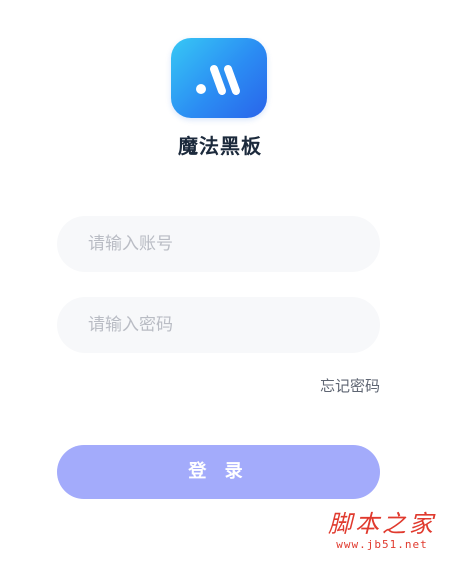 The width and height of the screenshot is (450, 565). I want to click on app-name: 魔法黑板, so click(220, 146).